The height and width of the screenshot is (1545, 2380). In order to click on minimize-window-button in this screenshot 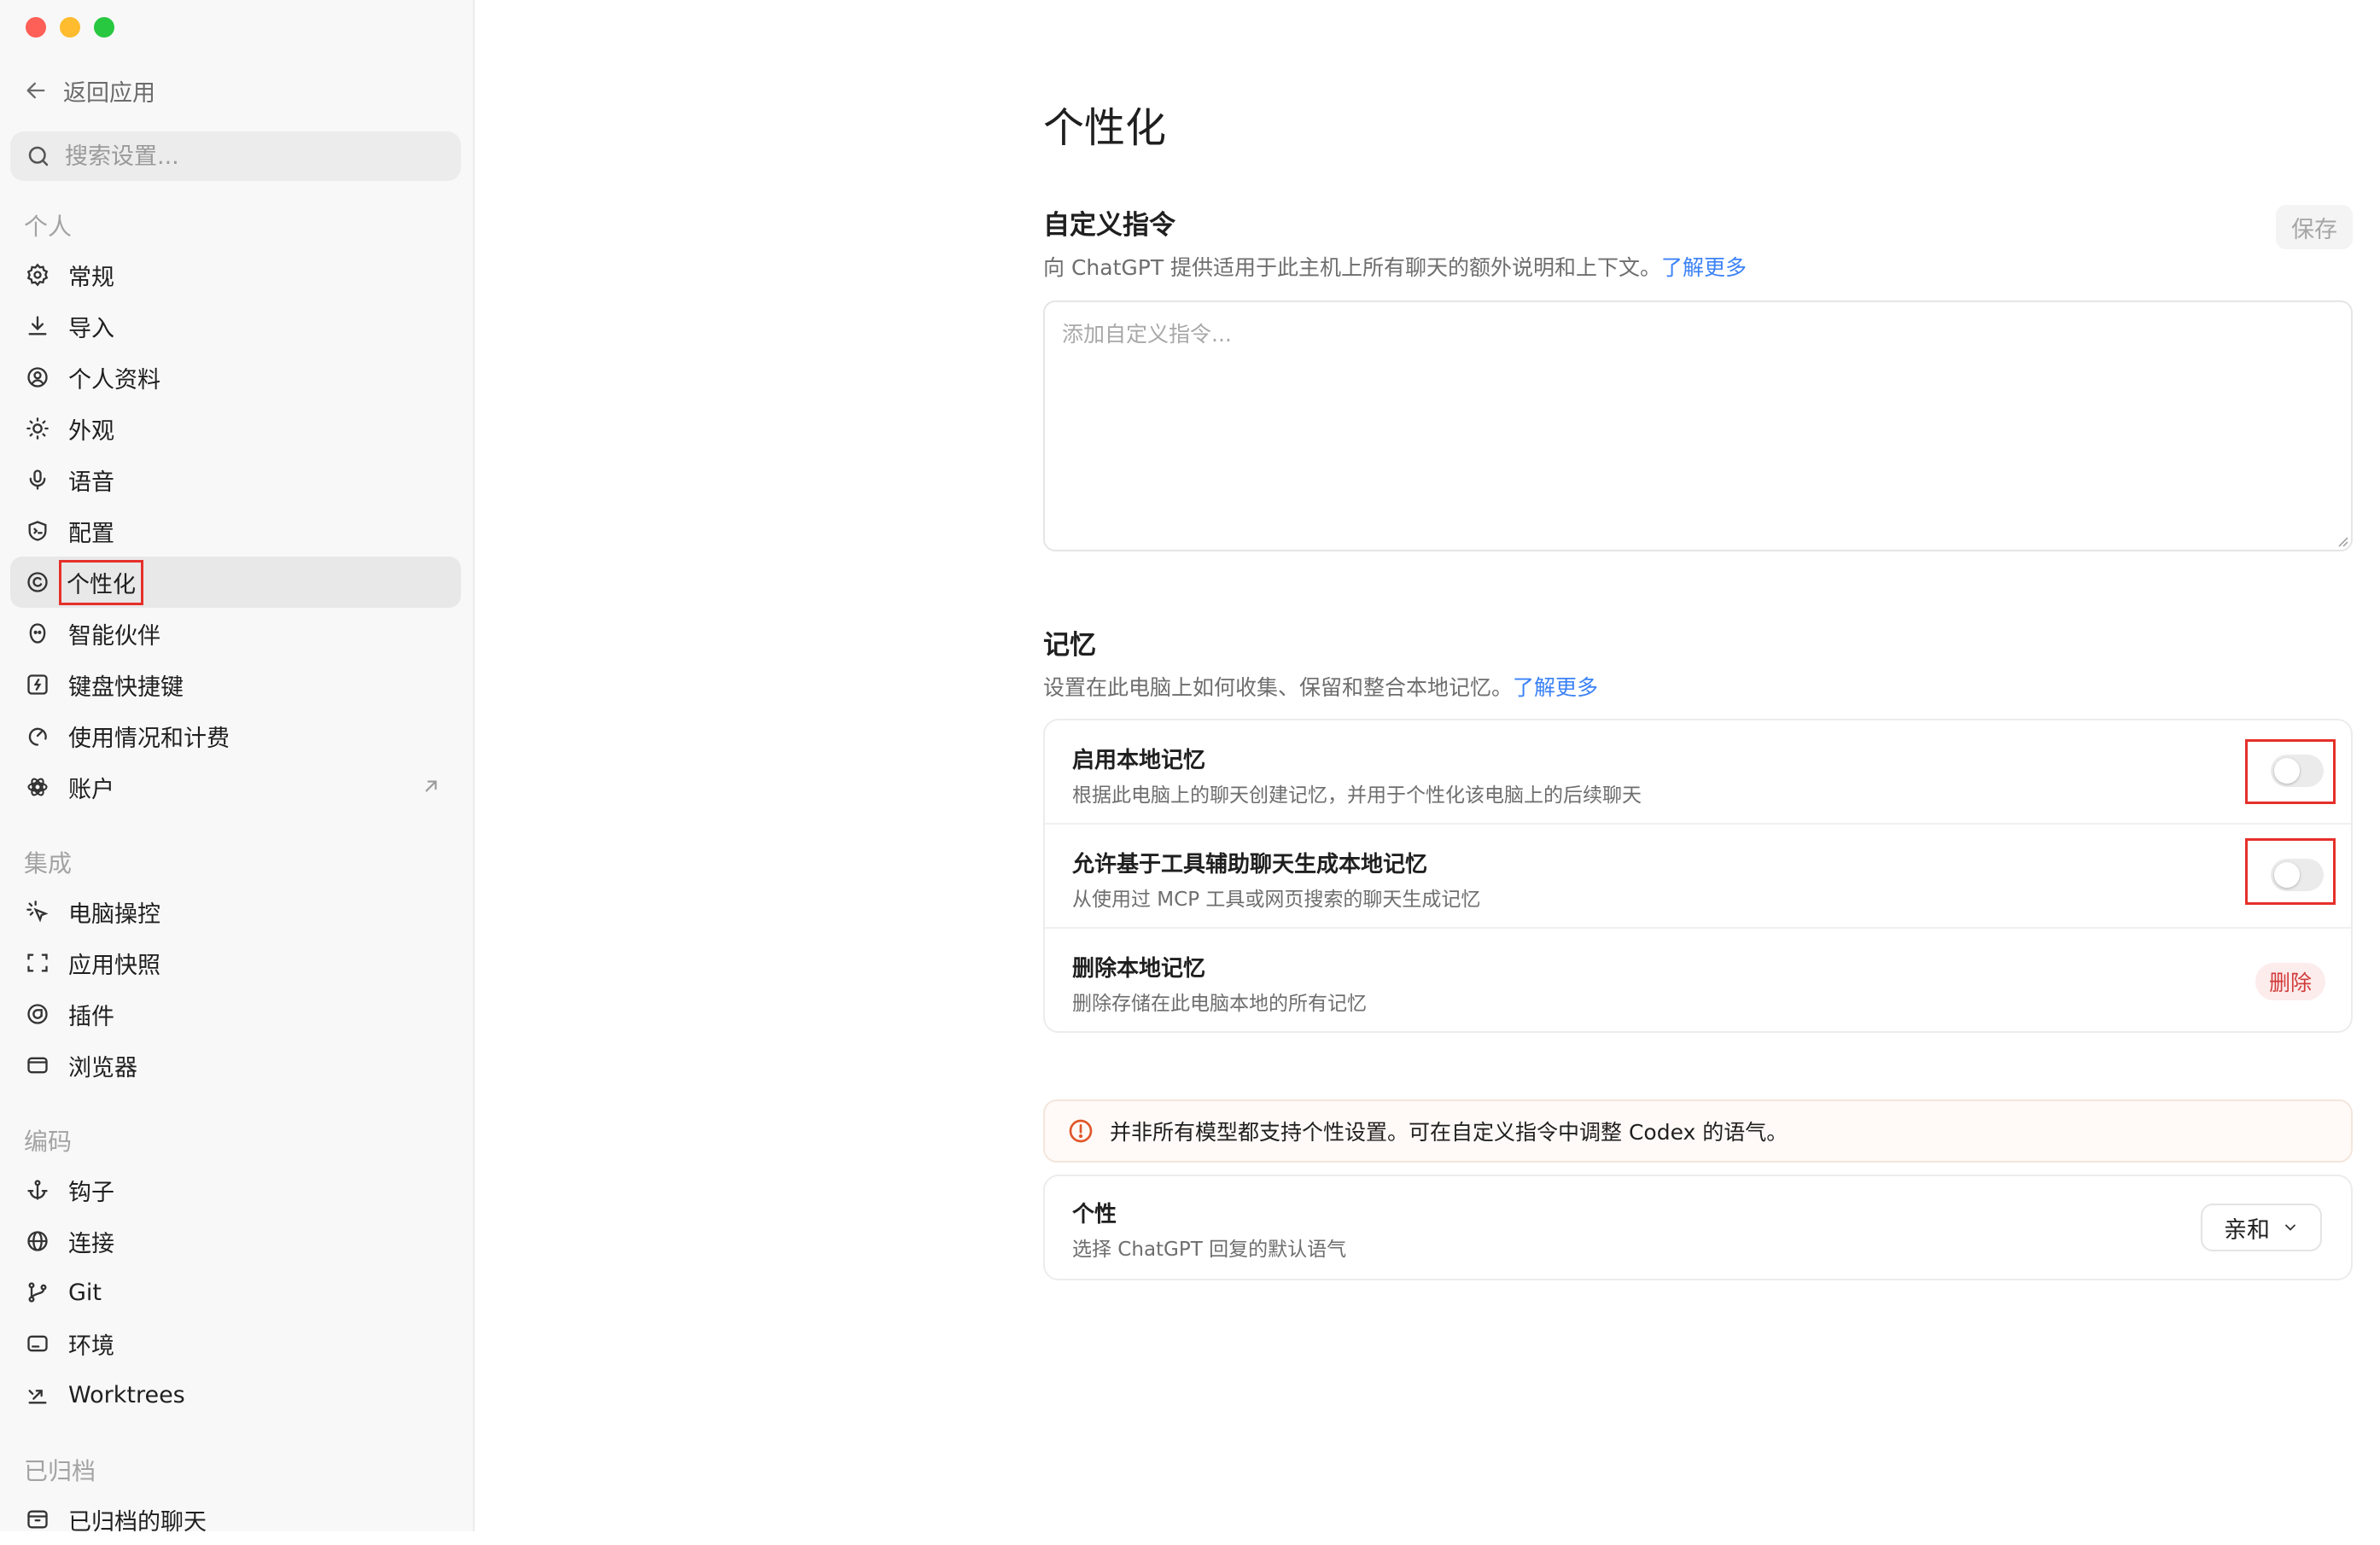, I will do `click(70, 27)`.